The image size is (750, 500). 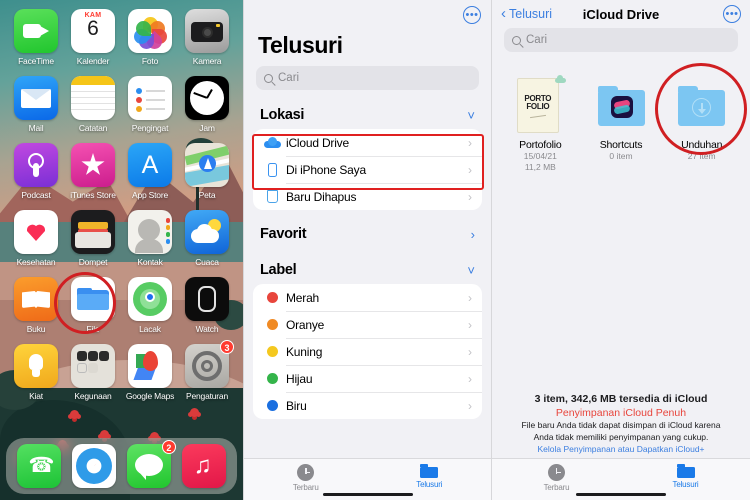 What do you see at coordinates (367, 378) in the screenshot?
I see `label-item-hijau: Hijau ›` at bounding box center [367, 378].